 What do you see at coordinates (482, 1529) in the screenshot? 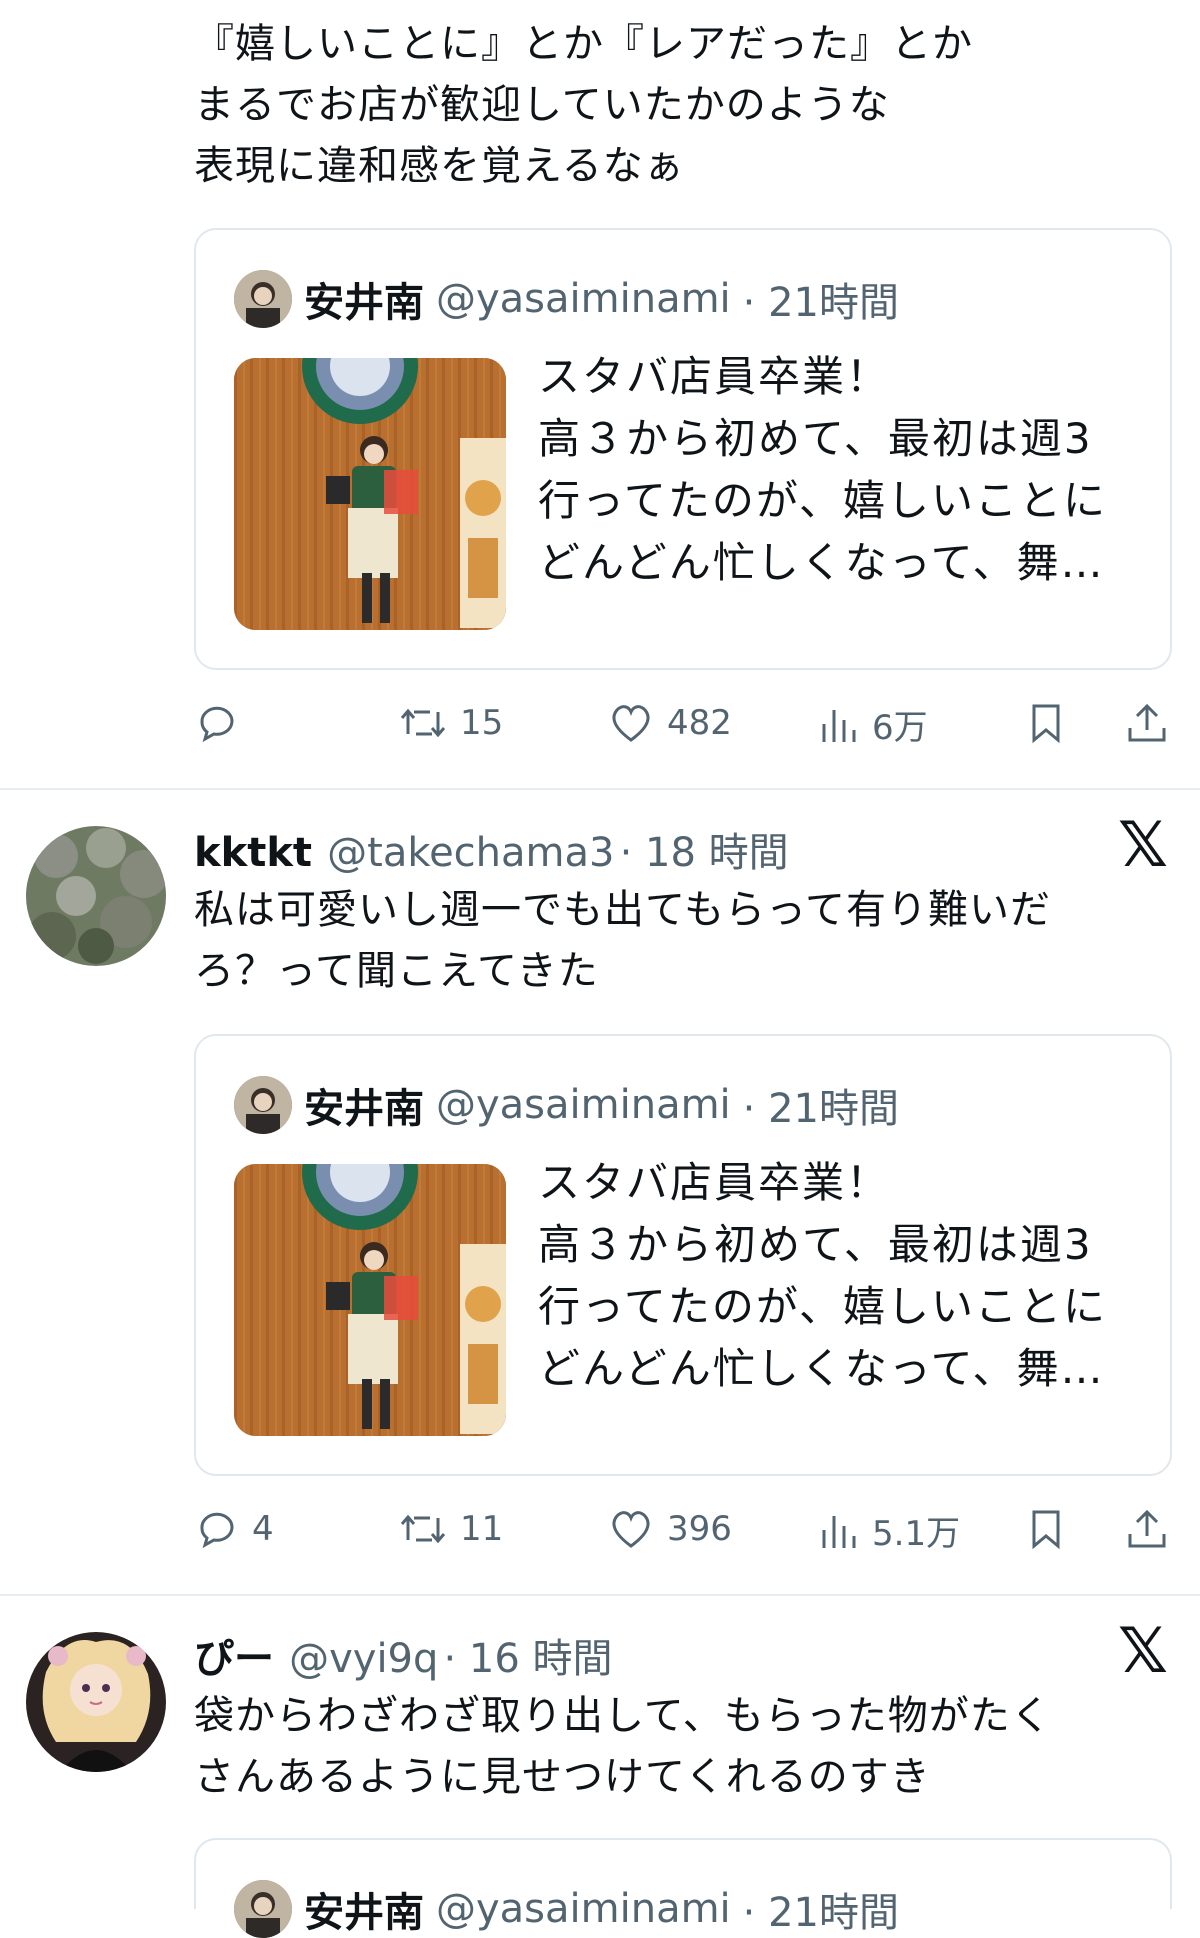
I see `retweet-count: 11` at bounding box center [482, 1529].